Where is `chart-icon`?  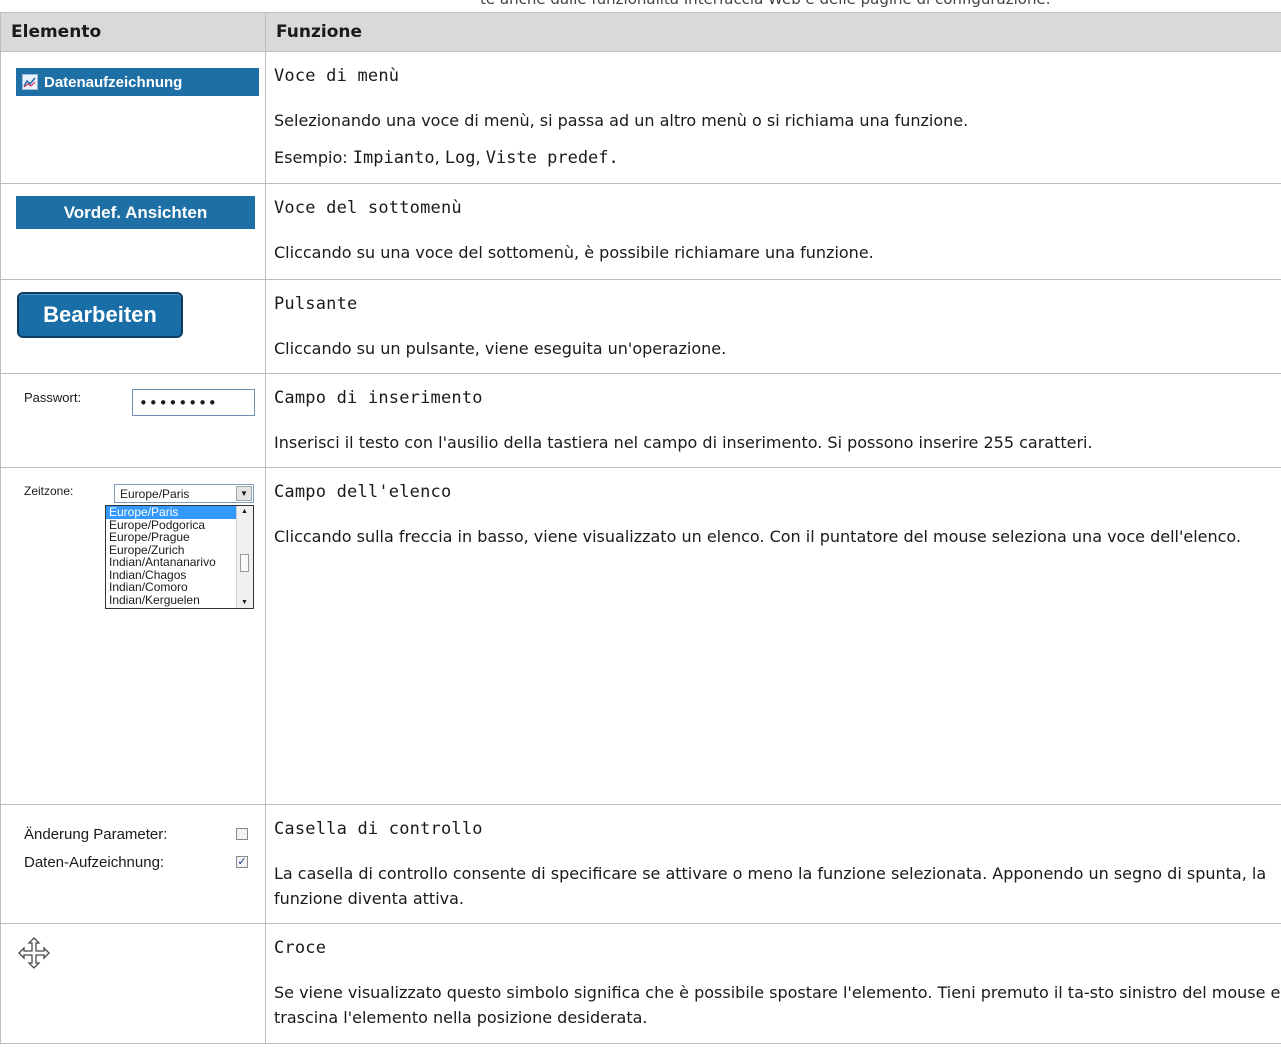
chart-icon is located at coordinates (30, 82).